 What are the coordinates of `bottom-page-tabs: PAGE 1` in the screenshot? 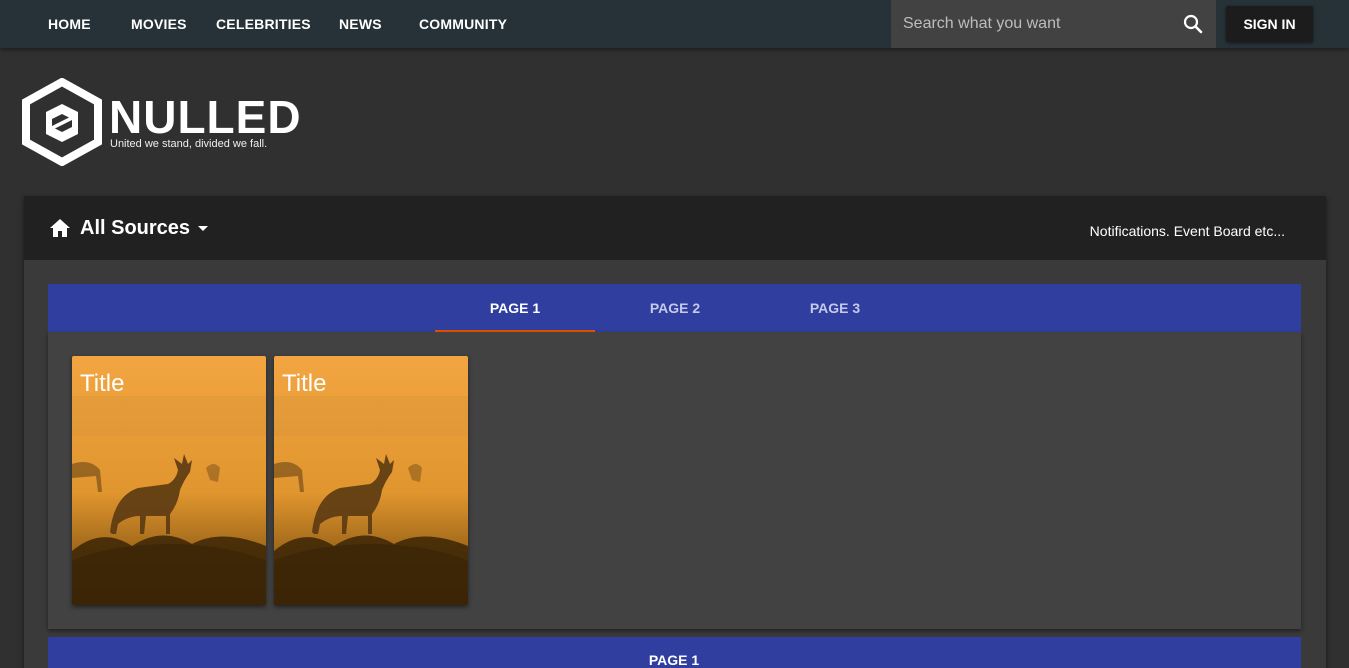 It's located at (674, 652).